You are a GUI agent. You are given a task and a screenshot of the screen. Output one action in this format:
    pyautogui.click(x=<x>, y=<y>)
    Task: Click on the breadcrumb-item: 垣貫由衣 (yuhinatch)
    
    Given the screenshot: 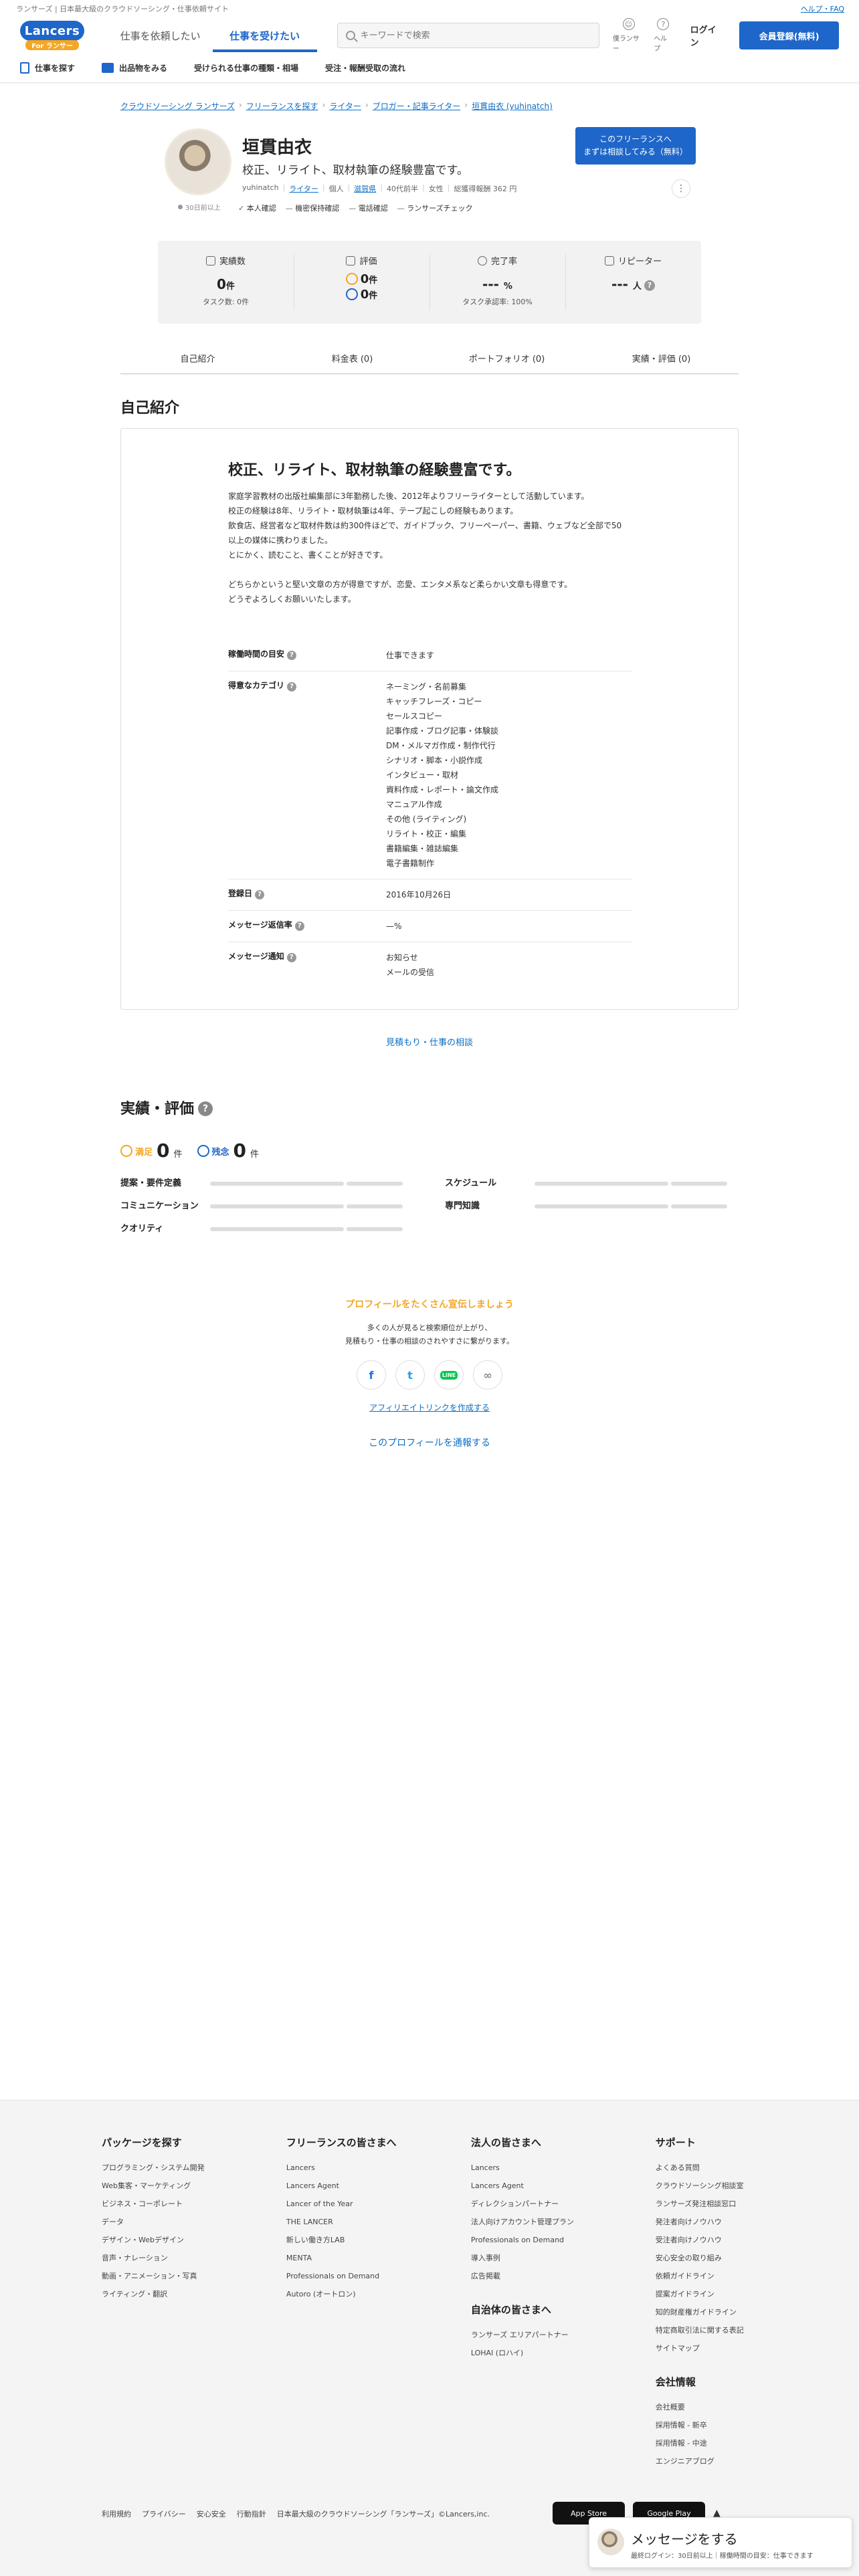 What is the action you would take?
    pyautogui.click(x=512, y=106)
    